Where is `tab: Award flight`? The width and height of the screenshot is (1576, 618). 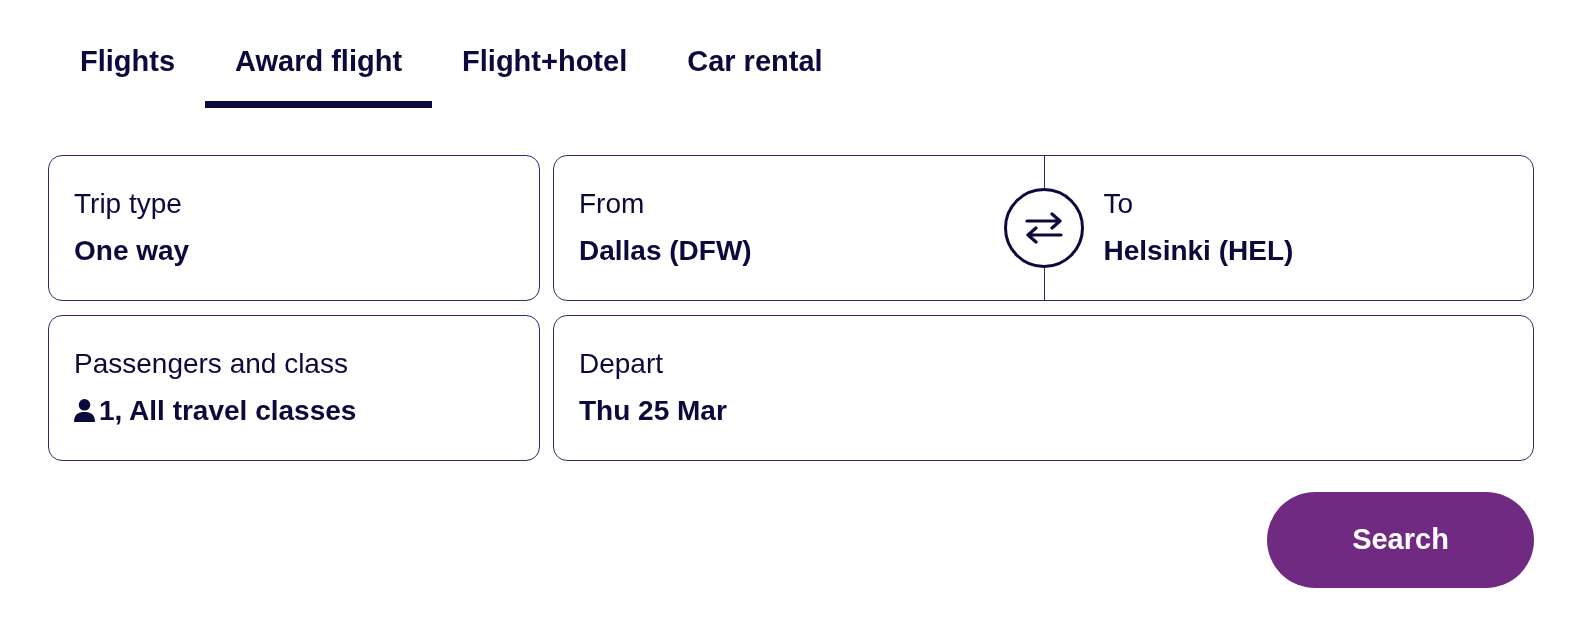
tab: Award flight is located at coordinates (319, 54).